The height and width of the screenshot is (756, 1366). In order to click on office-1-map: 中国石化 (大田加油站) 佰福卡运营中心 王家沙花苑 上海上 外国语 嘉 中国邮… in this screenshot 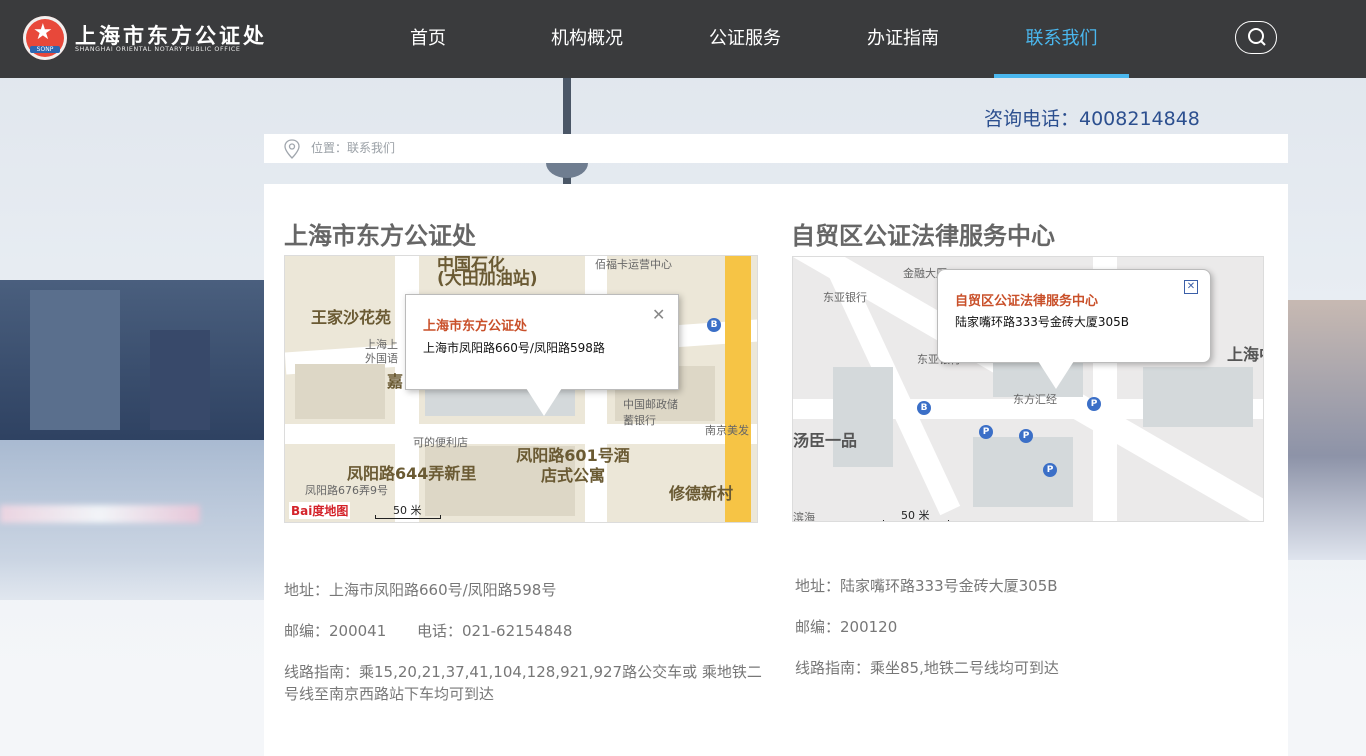, I will do `click(521, 389)`.